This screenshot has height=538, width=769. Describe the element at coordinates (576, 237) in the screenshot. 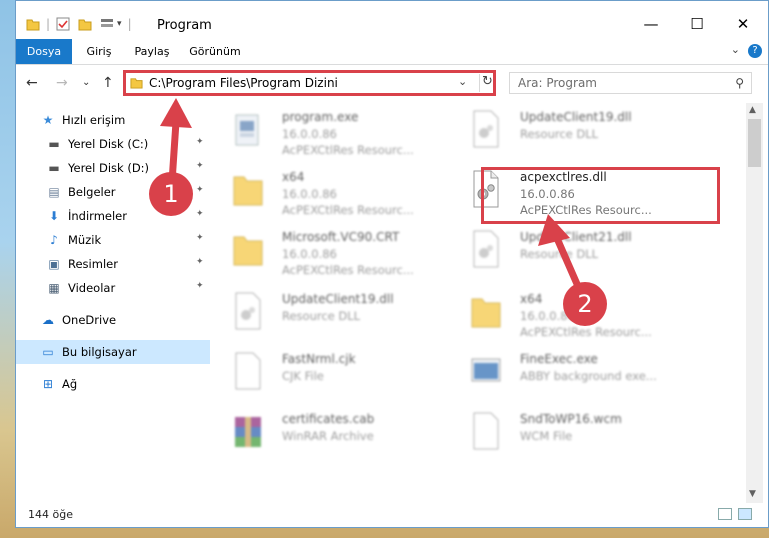

I see `file-name: UpdateClient21.dll` at that location.